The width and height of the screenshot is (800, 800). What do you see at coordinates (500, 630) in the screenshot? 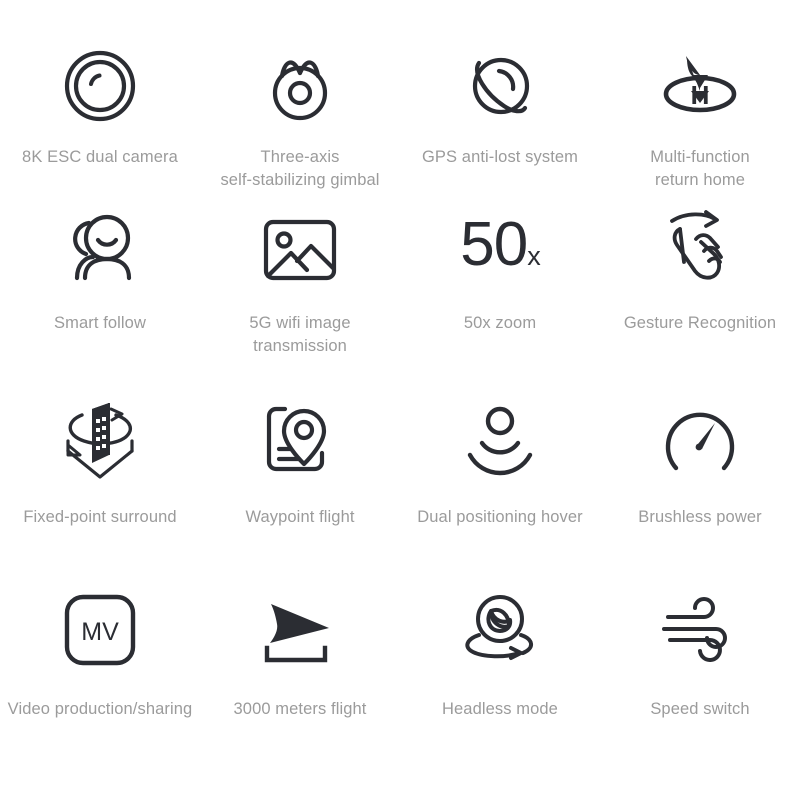
I see `headless-rotation-icon` at bounding box center [500, 630].